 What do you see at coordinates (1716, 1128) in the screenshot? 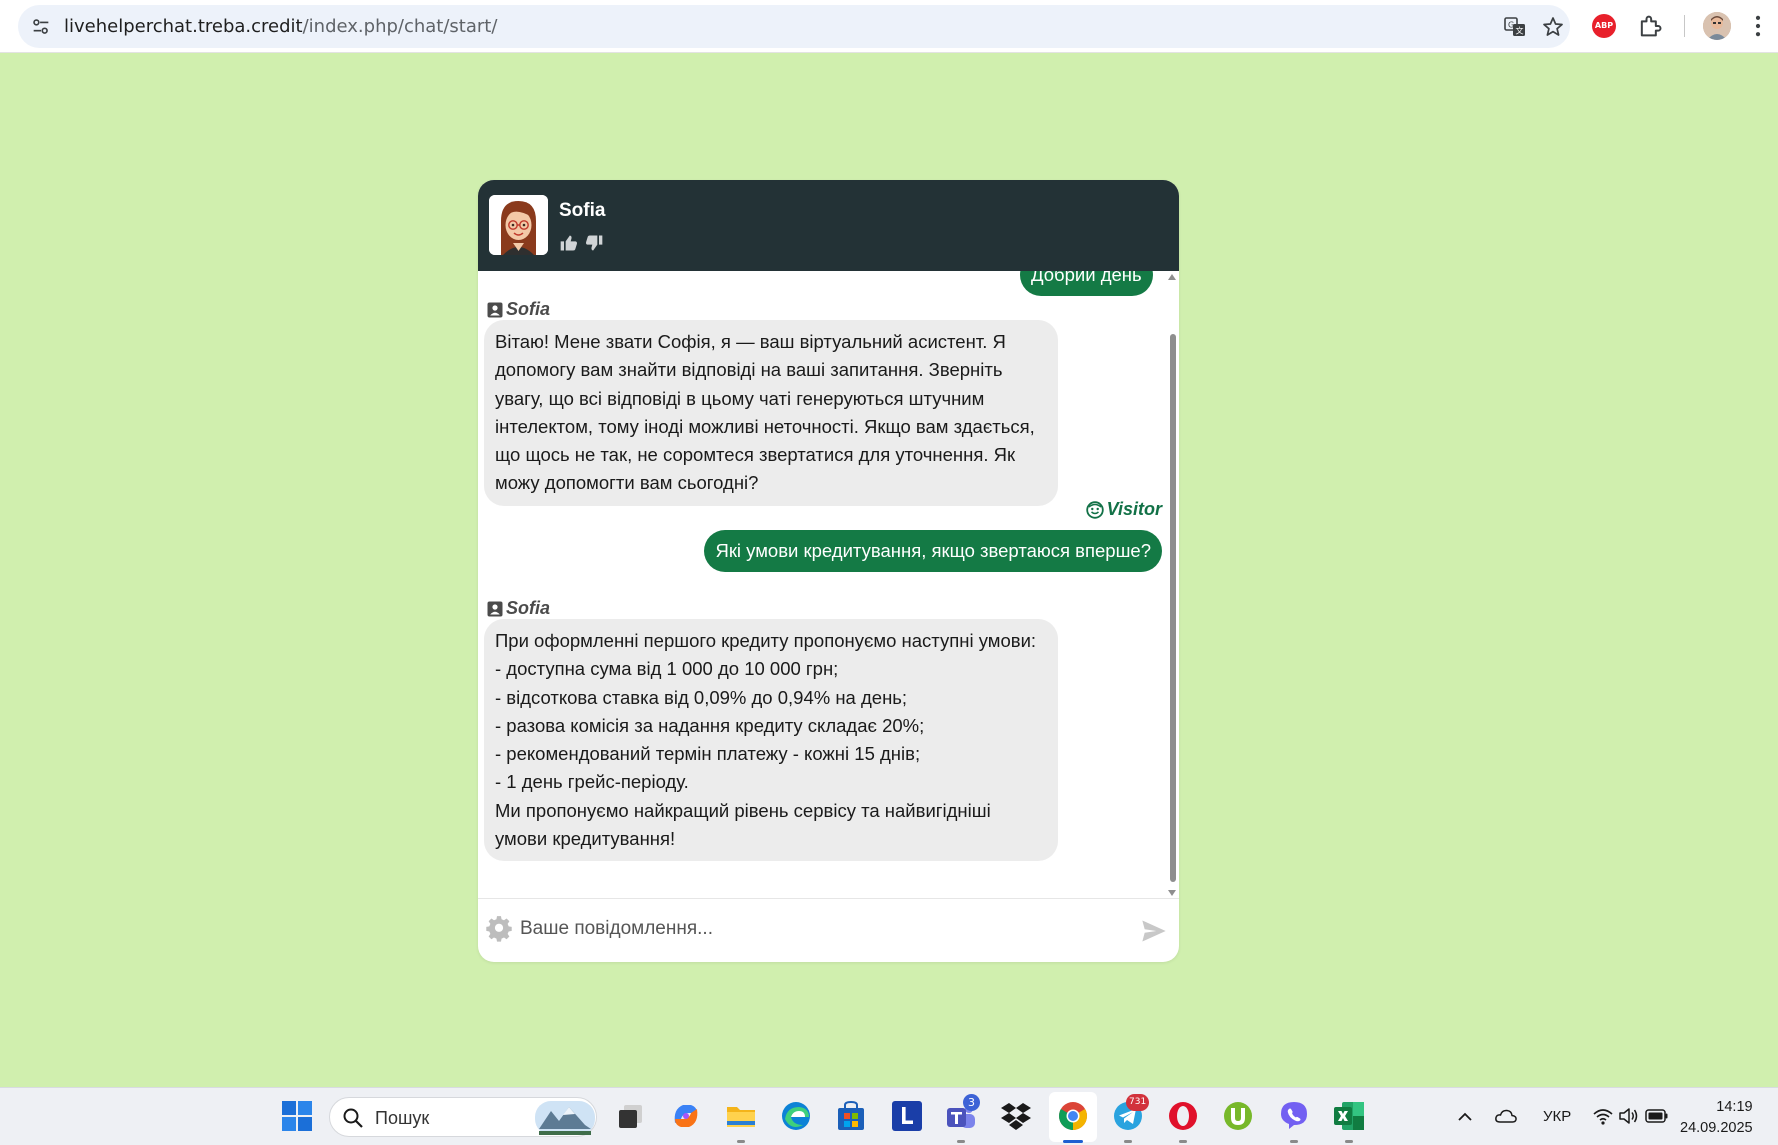
I see `clock-date: 24.09.2025` at bounding box center [1716, 1128].